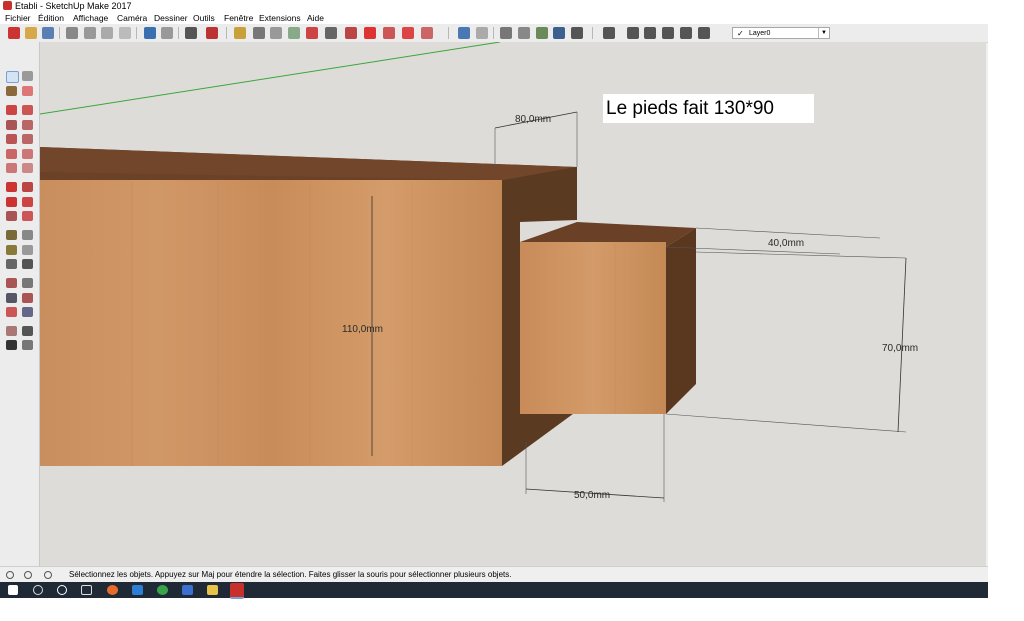 This screenshot has width=1024, height=621. I want to click on paste-icon, so click(107, 33).